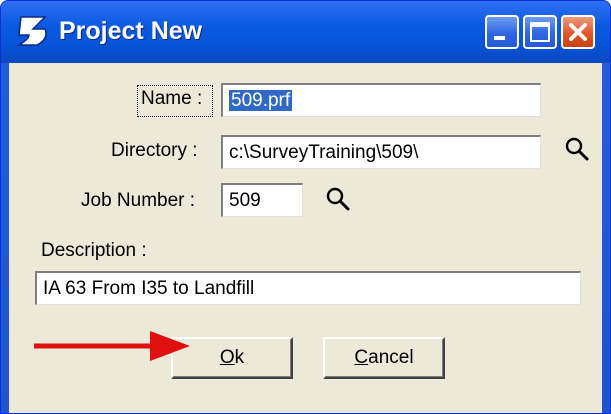 This screenshot has height=414, width=611. Describe the element at coordinates (261, 100) in the screenshot. I see `name-value: 509.prf` at that location.